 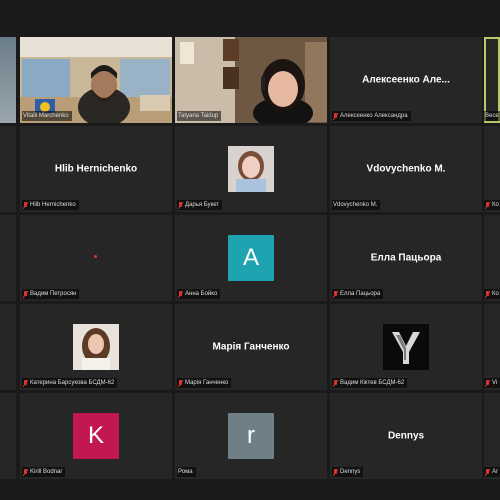 I want to click on participant-tile-roma: r Рома, so click(x=251, y=436).